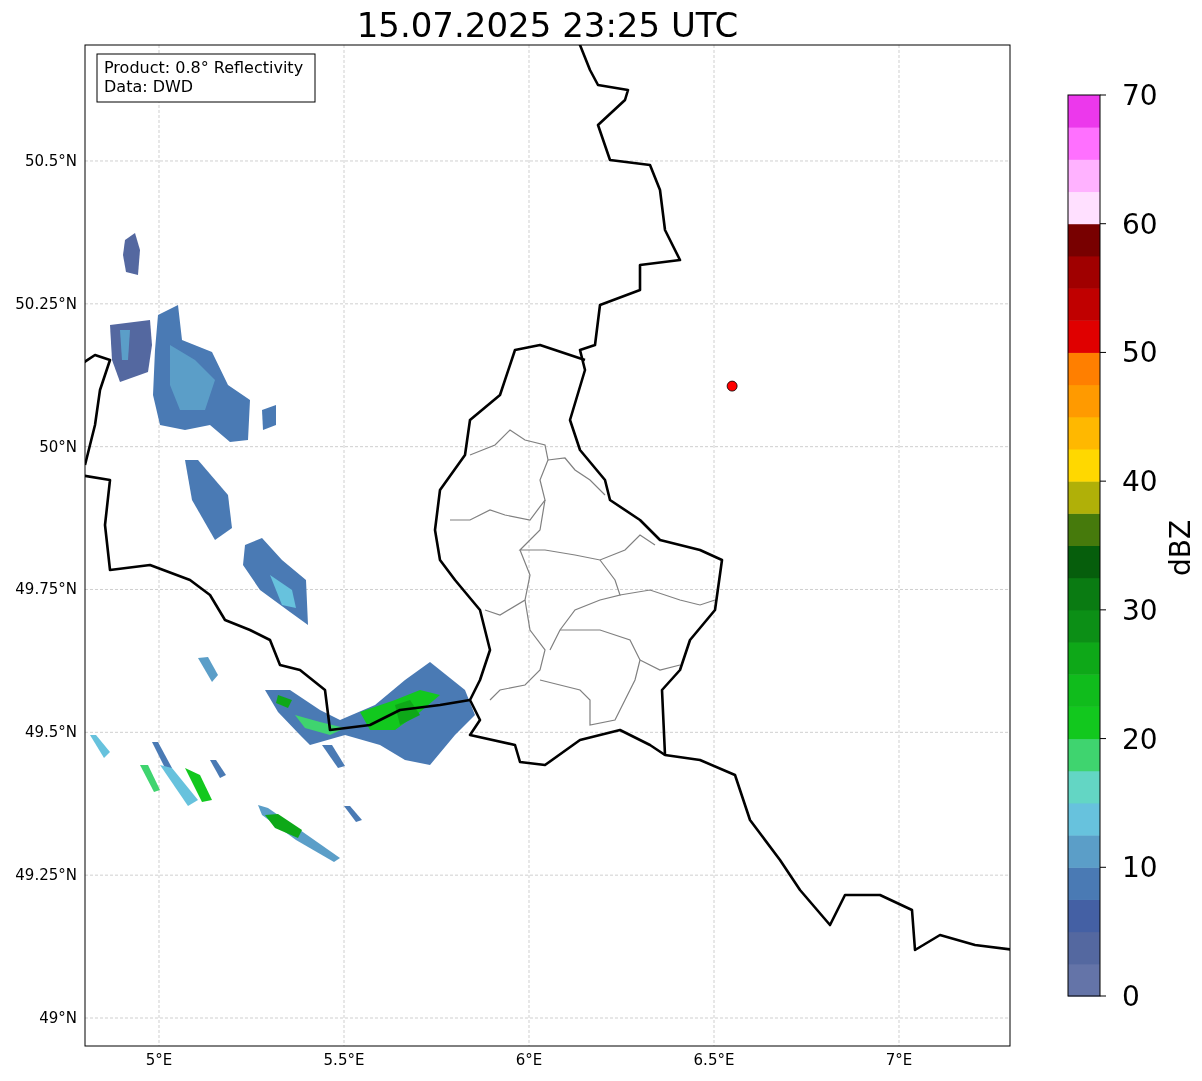 This screenshot has height=1081, width=1202. What do you see at coordinates (1140, 482) in the screenshot?
I see `colorbar-tick-label: 40` at bounding box center [1140, 482].